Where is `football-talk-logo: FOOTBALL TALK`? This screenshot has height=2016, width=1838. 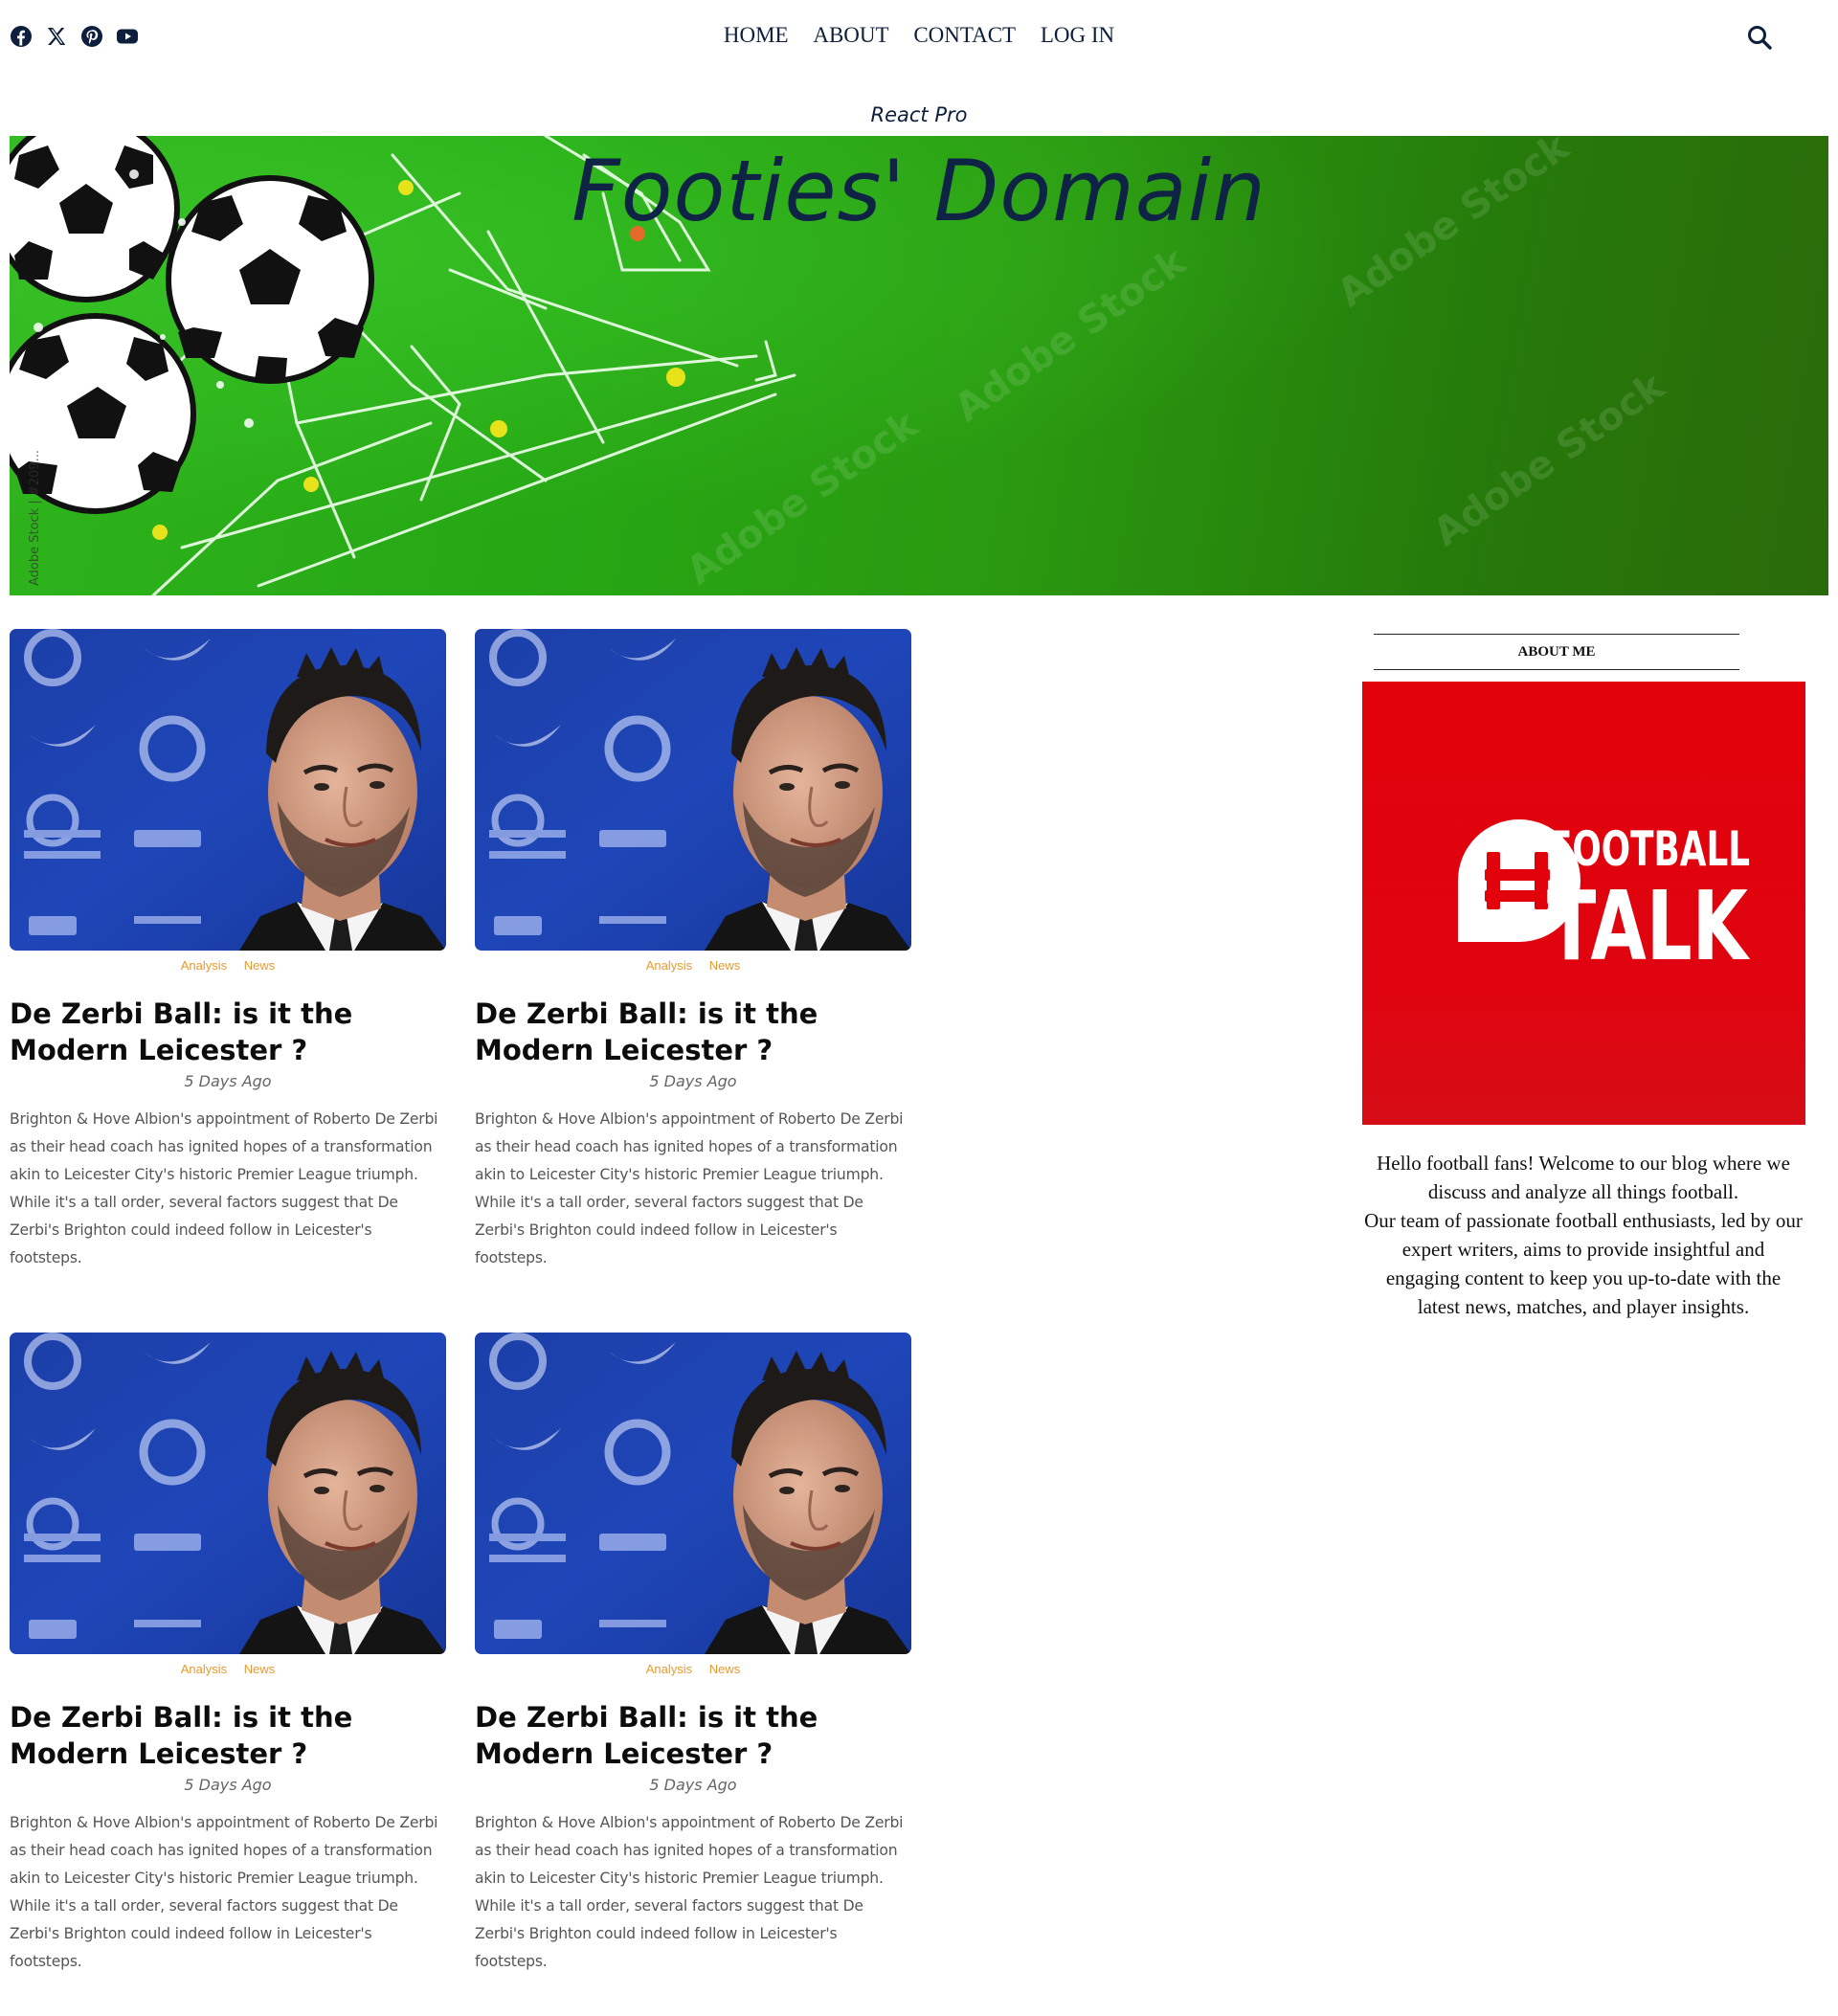
football-talk-logo: FOOTBALL TALK is located at coordinates (1605, 901).